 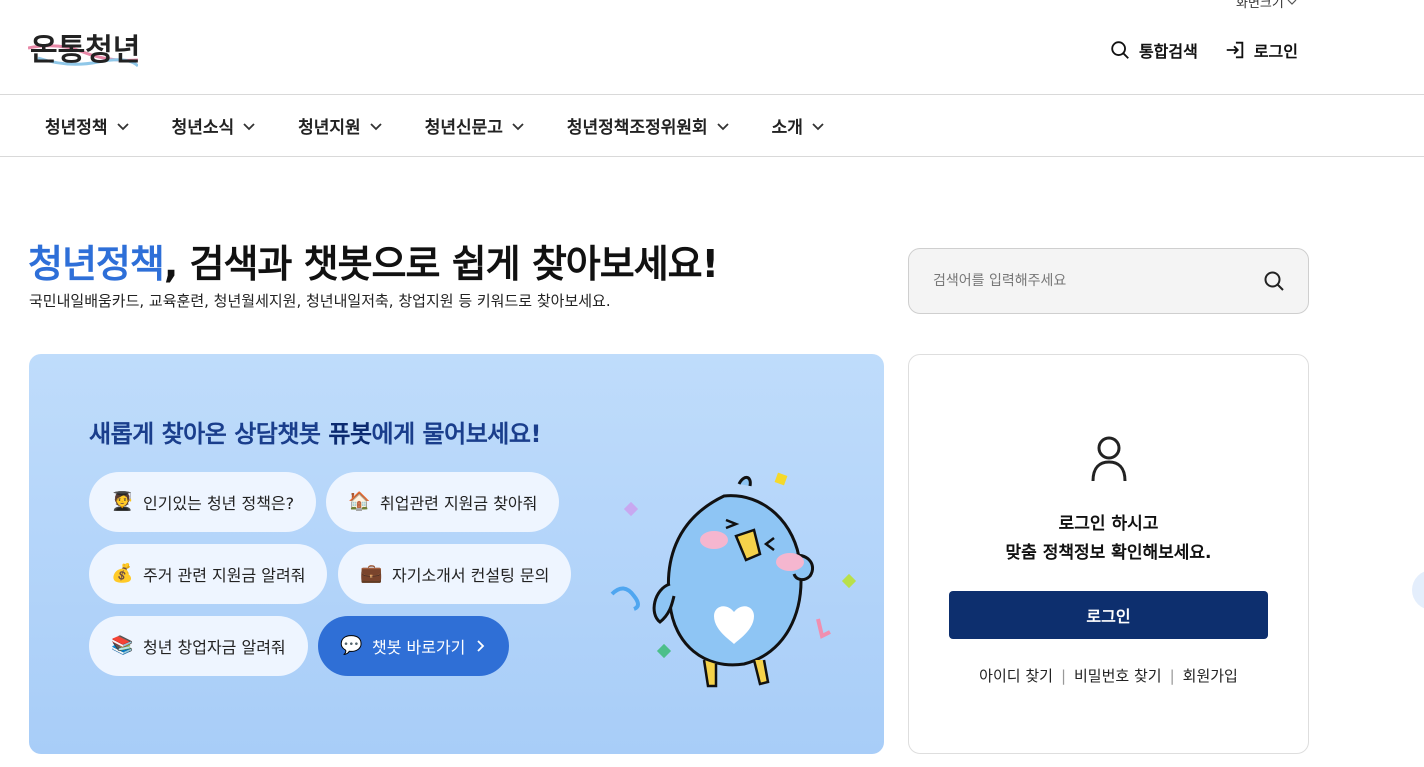 I want to click on chat-bubble-icon: 💬, so click(x=351, y=645).